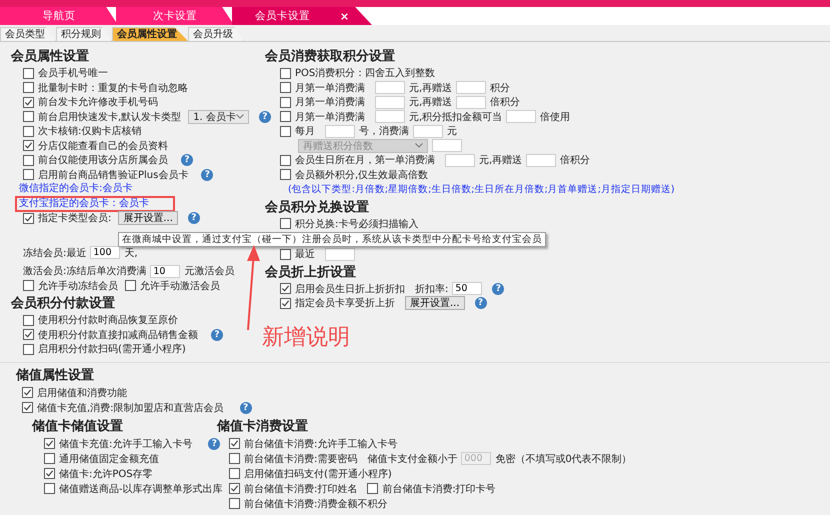 This screenshot has height=515, width=830. Describe the element at coordinates (481, 189) in the screenshot. I see `note-text: (包含以下类型:月倍数;星期倍数;生日倍数;生日所在月倍数;月首单赠送;月指定日期赠送)` at that location.